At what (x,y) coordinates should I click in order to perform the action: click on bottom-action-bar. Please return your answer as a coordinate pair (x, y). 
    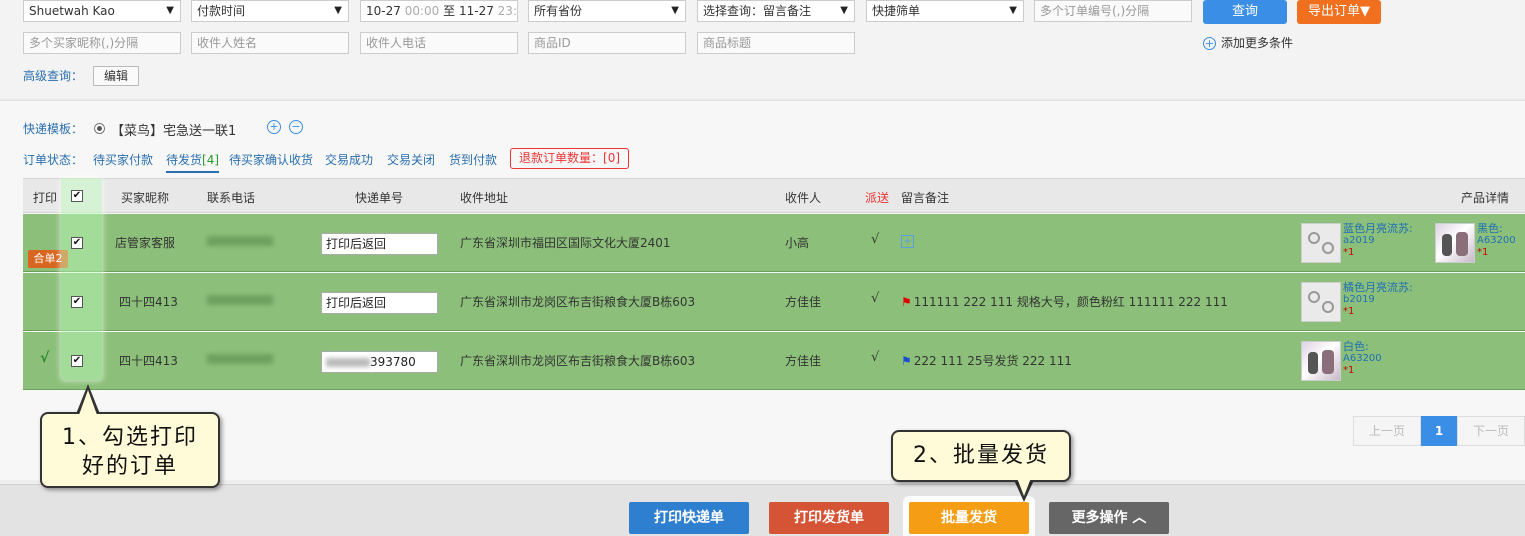
    Looking at the image, I should click on (762, 510).